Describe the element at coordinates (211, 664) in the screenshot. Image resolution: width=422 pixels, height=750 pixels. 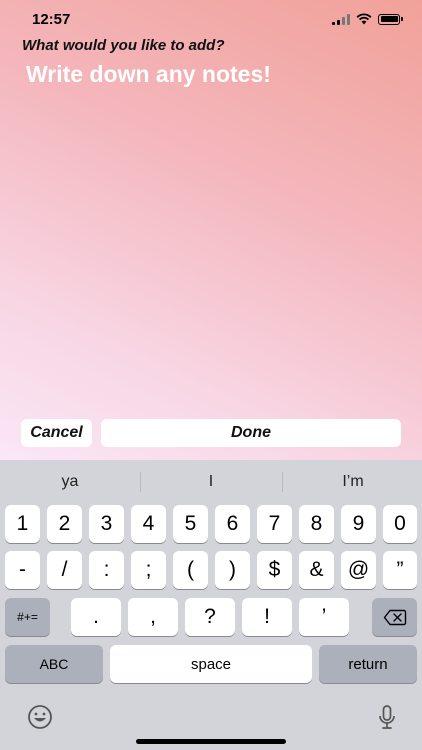
I see `key-space: space` at that location.